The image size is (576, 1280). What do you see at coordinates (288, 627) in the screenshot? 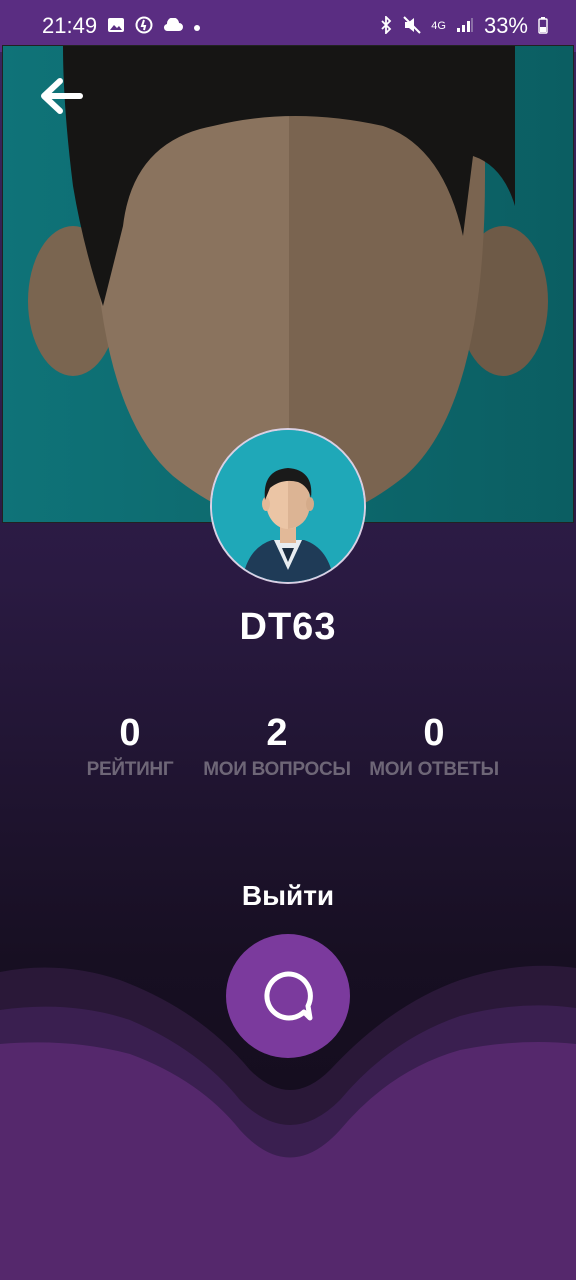
I see `username: DT63` at bounding box center [288, 627].